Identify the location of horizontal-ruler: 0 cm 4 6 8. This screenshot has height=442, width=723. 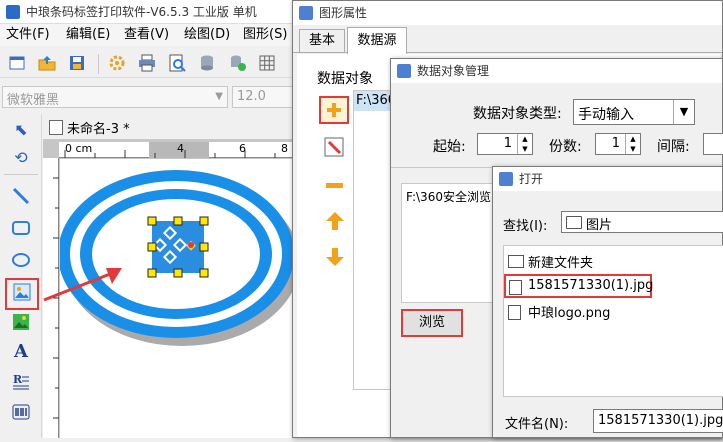
(177, 150).